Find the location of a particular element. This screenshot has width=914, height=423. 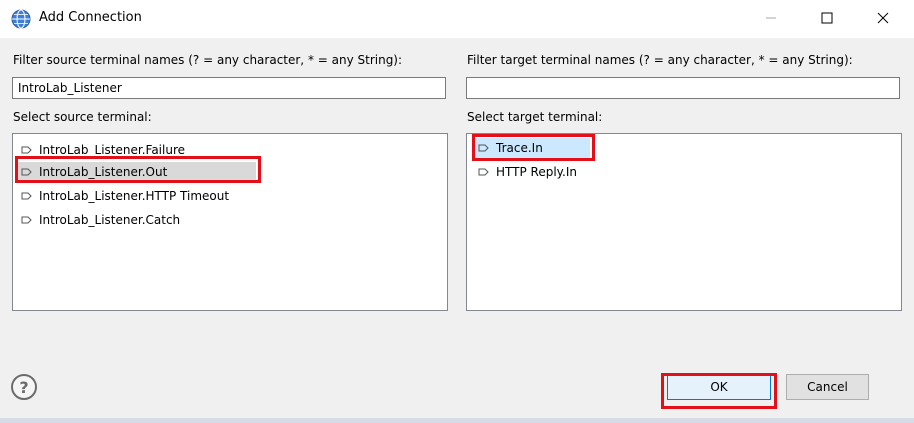

title-bar: Add Connection is located at coordinates (457, 19).